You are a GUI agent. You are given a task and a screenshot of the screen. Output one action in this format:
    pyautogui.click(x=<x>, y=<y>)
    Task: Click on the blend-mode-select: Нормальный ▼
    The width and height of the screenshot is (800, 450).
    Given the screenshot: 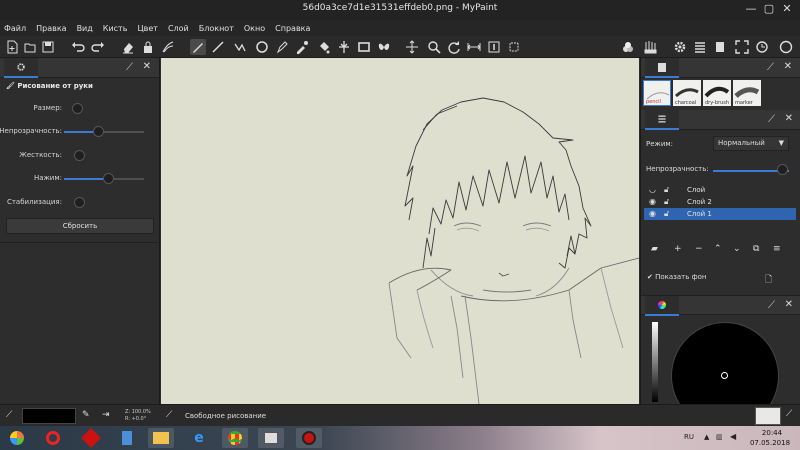 What is the action you would take?
    pyautogui.click(x=751, y=143)
    